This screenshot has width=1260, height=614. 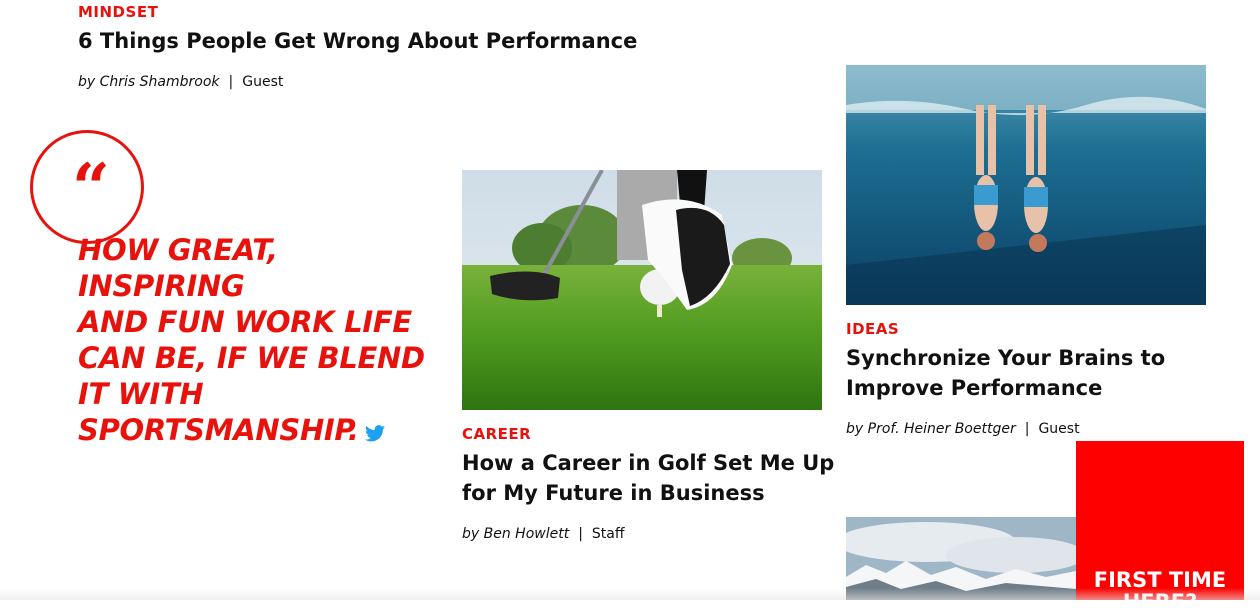 I want to click on swim-article-image, so click(x=1026, y=185).